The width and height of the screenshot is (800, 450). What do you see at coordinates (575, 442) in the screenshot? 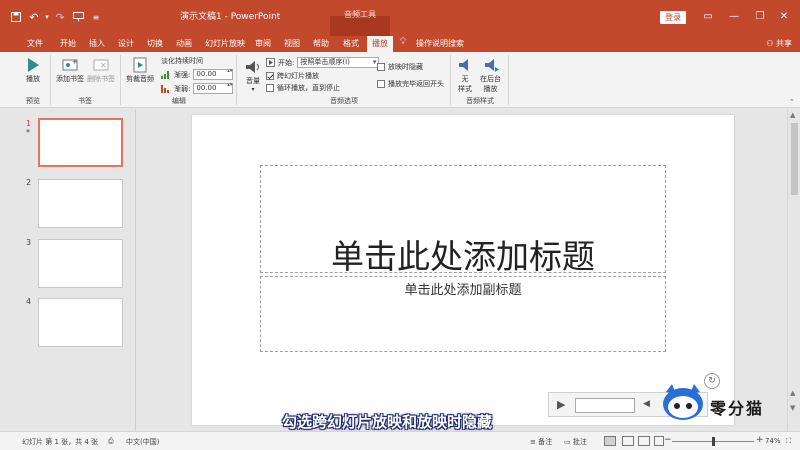
I see `comments-button: ▭ 批注` at bounding box center [575, 442].